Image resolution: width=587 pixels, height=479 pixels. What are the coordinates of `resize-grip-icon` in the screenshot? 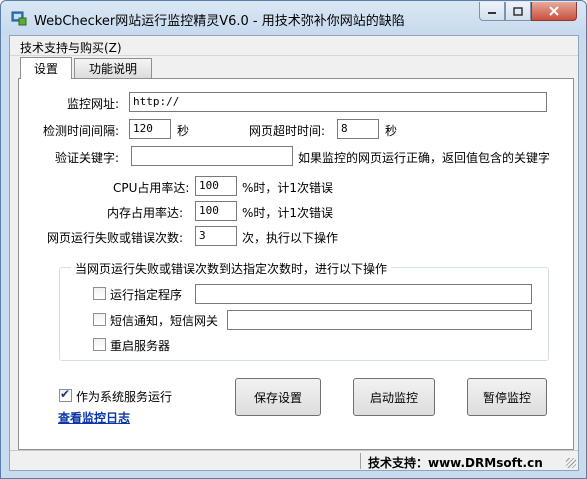 It's located at (571, 463).